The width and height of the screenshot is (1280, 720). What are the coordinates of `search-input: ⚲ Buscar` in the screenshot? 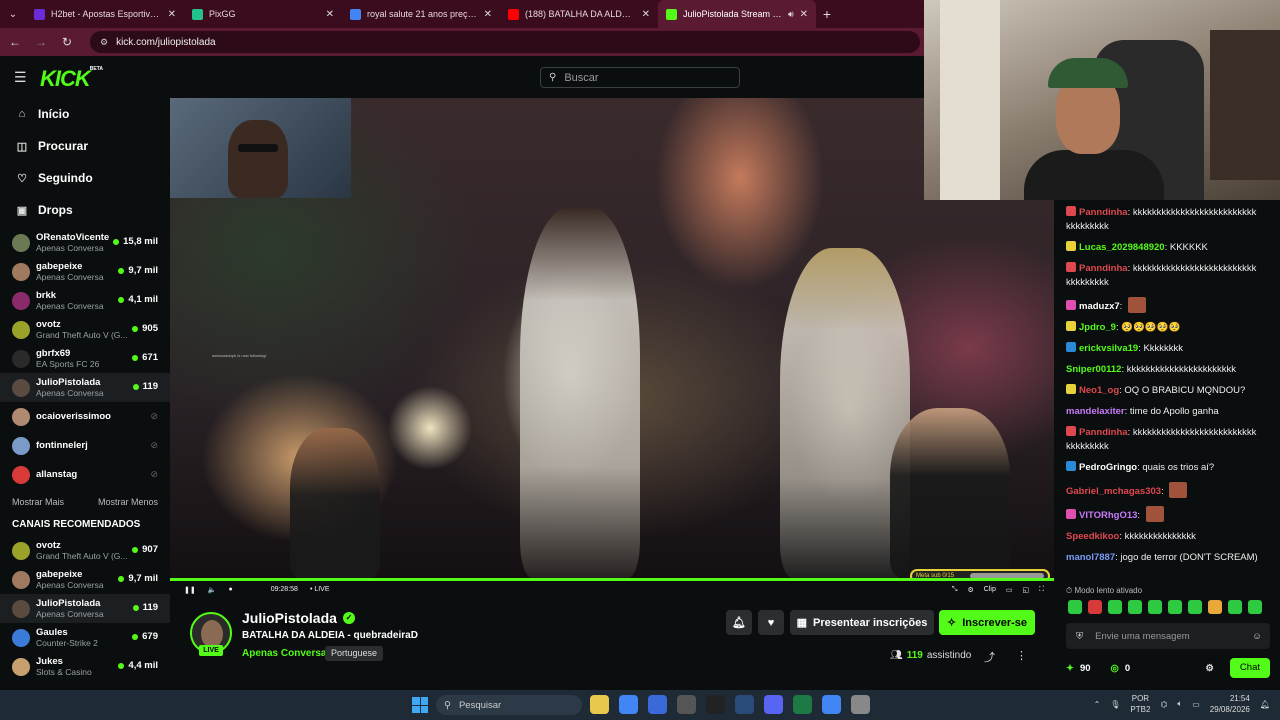 It's located at (640, 77).